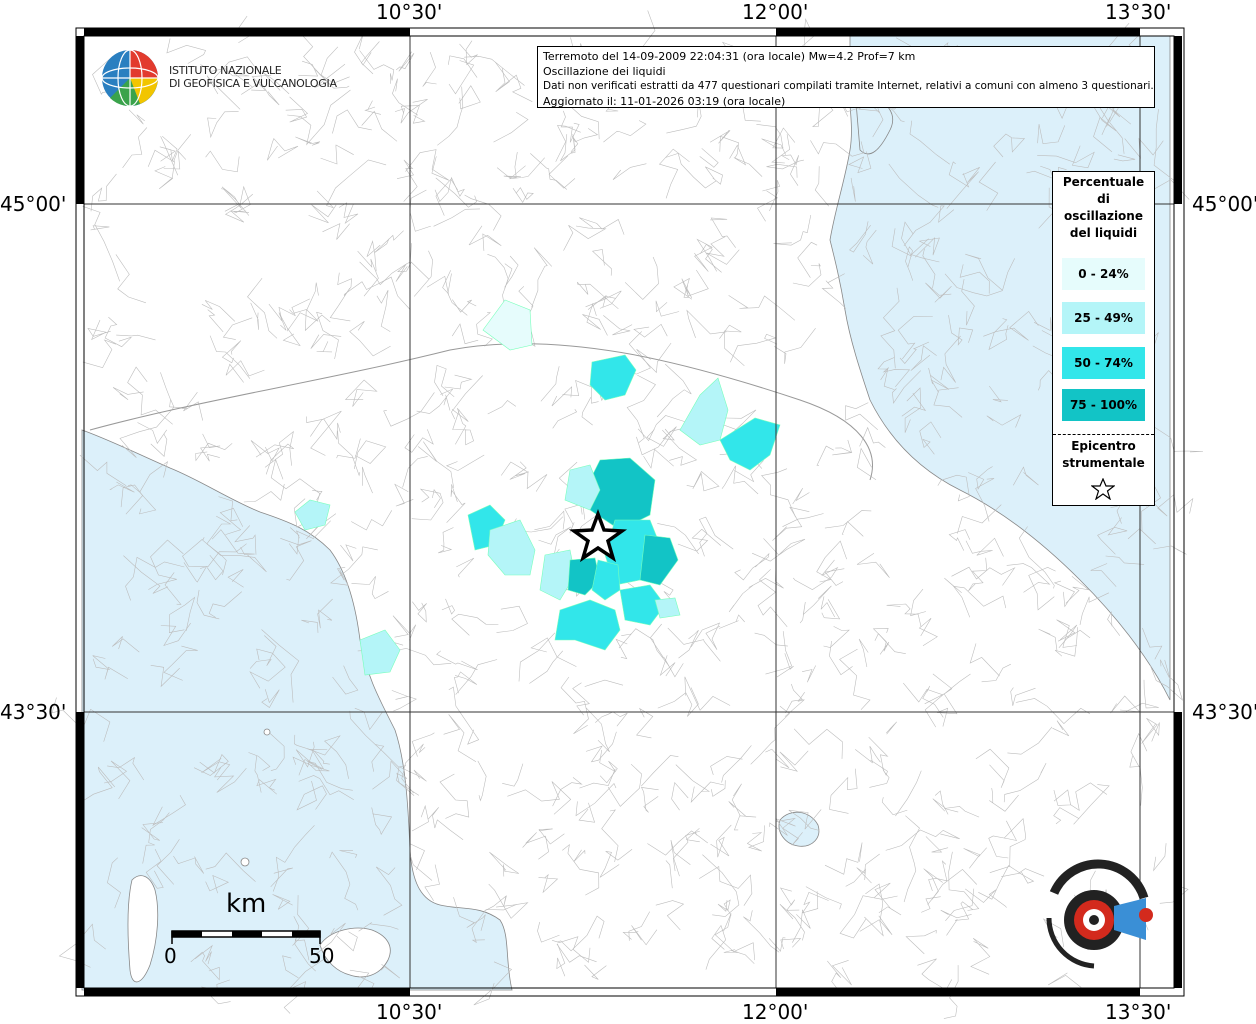 The height and width of the screenshot is (1024, 1256). I want to click on legend-separator, so click(1103, 434).